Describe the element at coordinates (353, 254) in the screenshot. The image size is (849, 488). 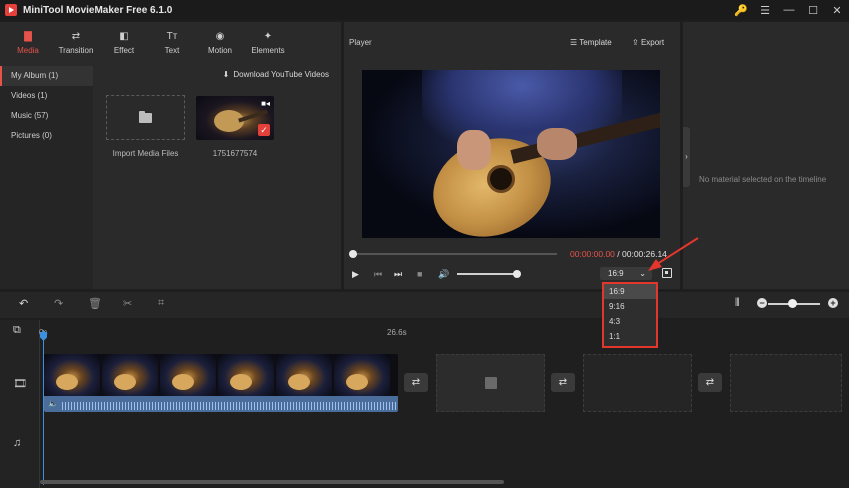
I see `playback-progress-handle` at that location.